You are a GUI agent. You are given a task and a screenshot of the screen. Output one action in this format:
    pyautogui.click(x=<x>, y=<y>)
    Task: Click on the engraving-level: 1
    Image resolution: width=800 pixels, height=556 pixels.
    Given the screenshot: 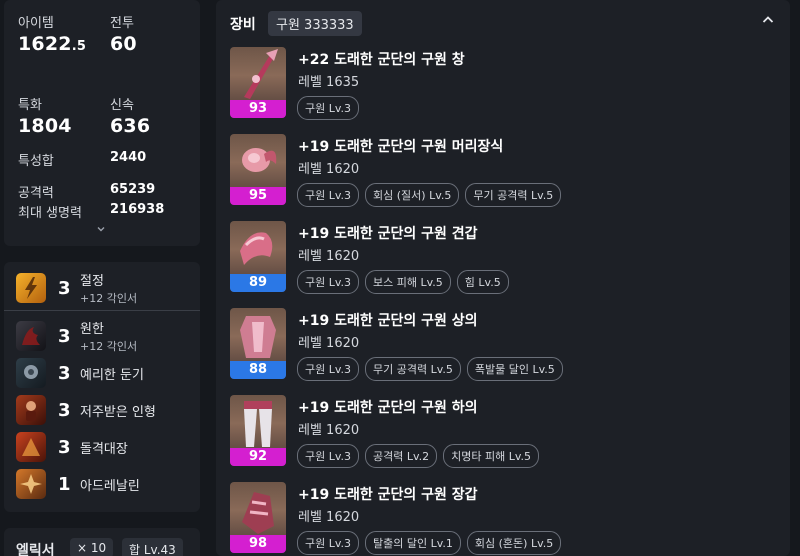 What is the action you would take?
    pyautogui.click(x=64, y=484)
    